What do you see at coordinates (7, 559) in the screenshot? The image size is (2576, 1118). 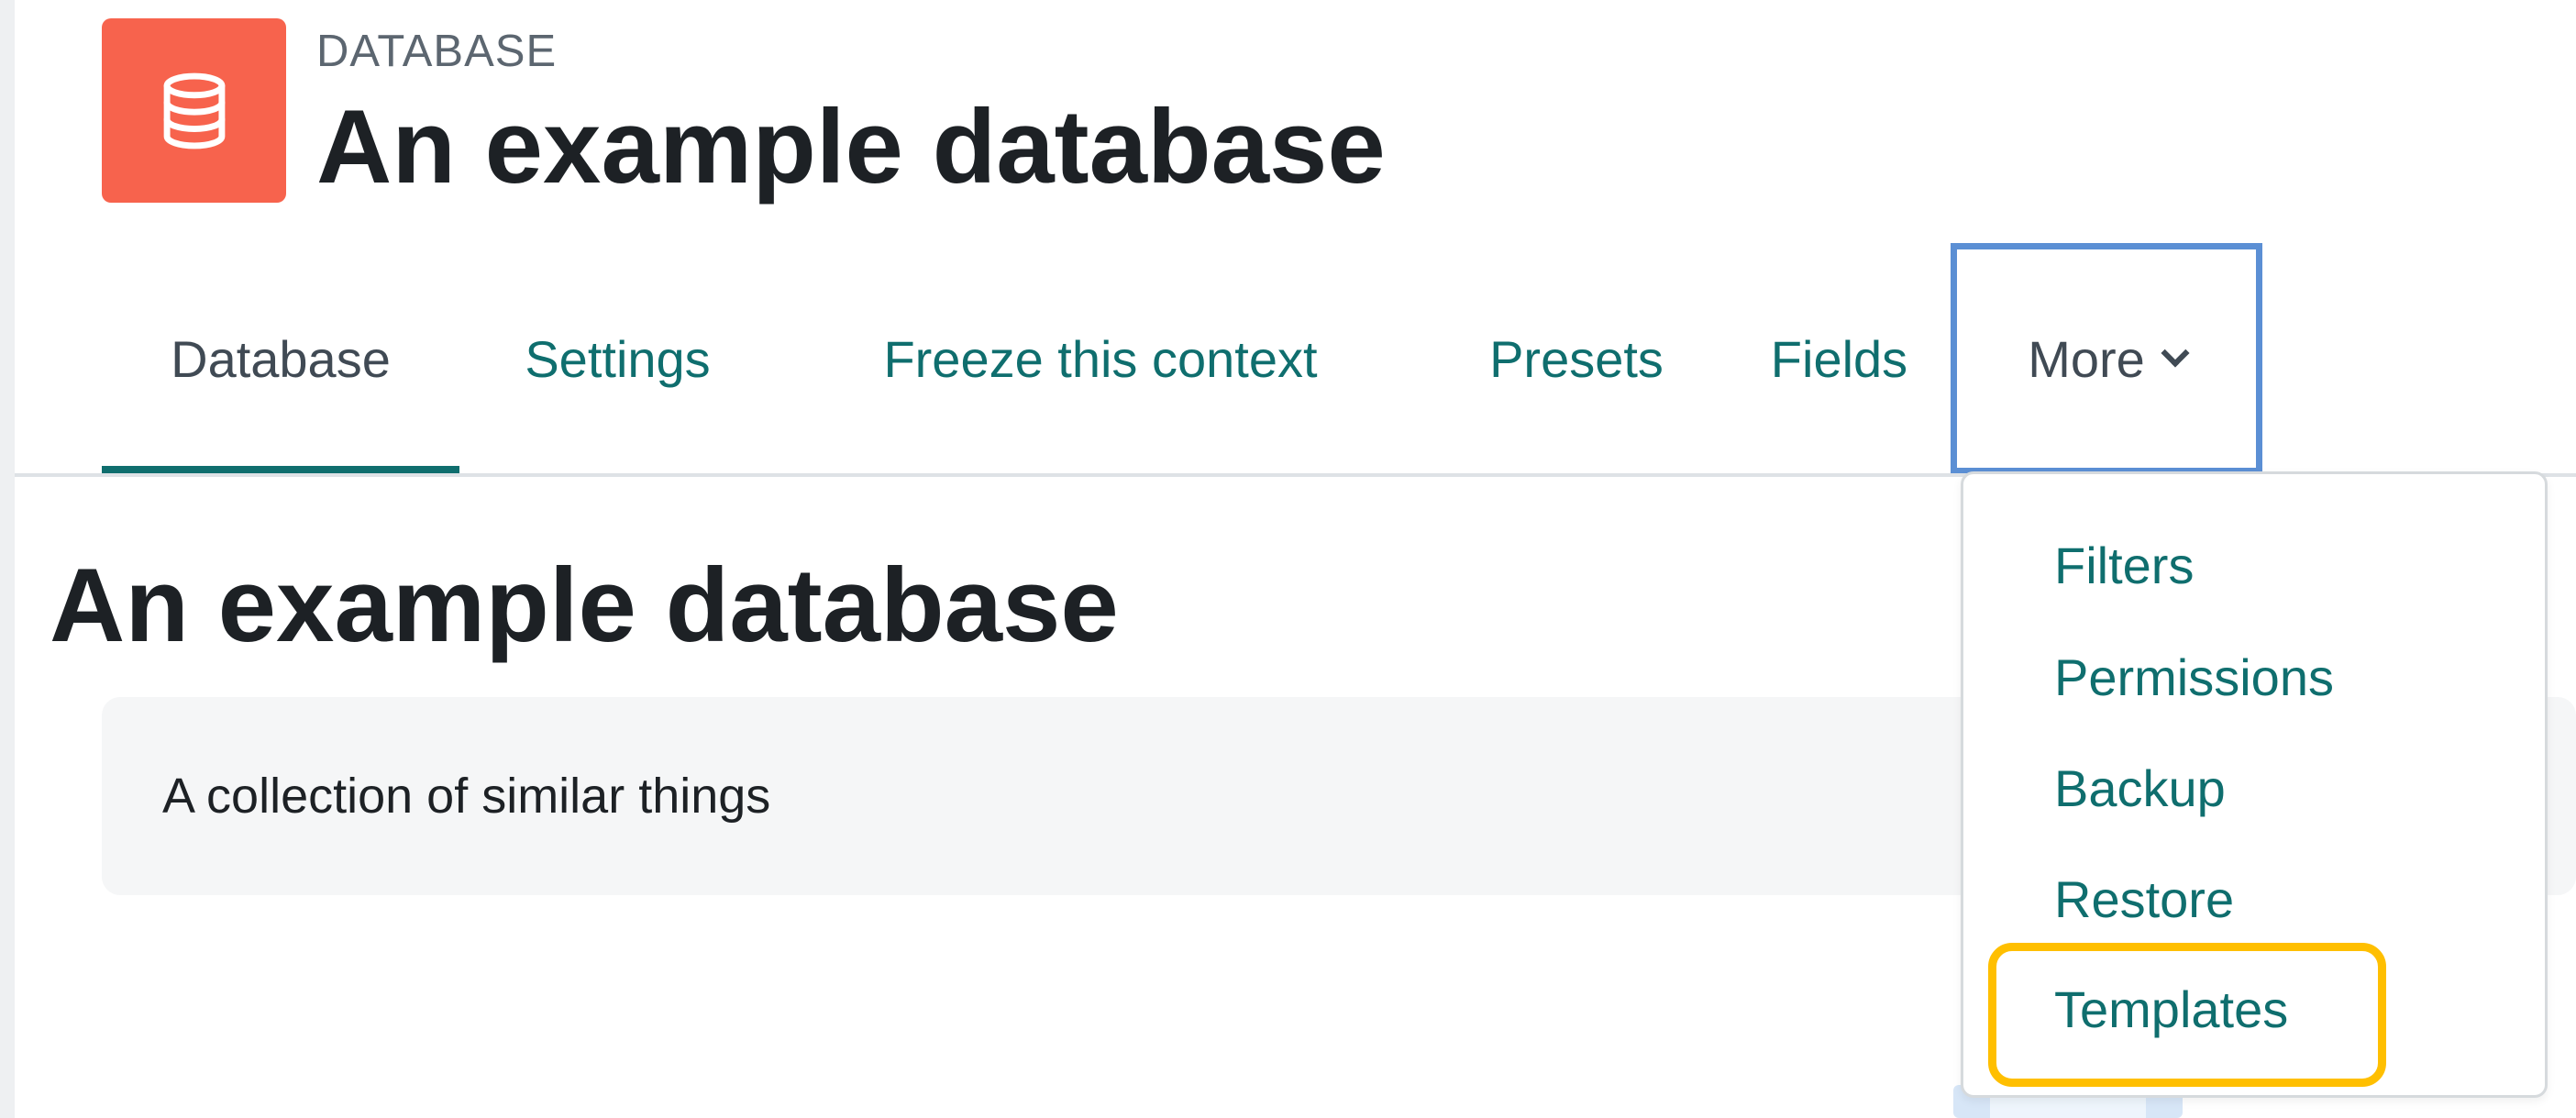 I see `left-border` at bounding box center [7, 559].